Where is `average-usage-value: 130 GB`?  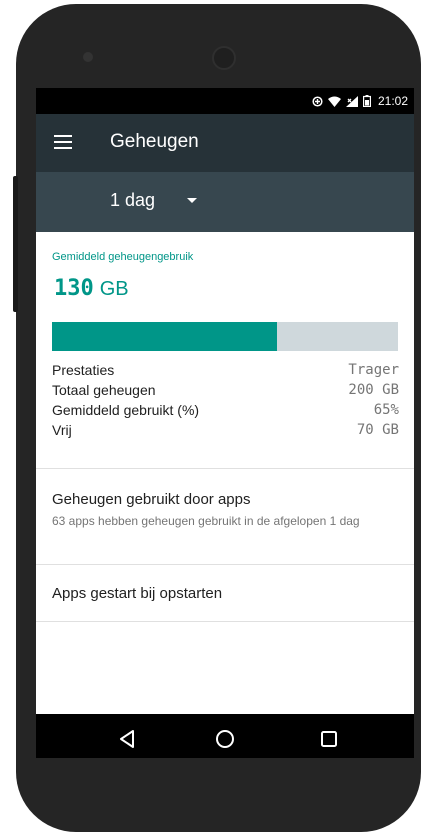
average-usage-value: 130 GB is located at coordinates (91, 288).